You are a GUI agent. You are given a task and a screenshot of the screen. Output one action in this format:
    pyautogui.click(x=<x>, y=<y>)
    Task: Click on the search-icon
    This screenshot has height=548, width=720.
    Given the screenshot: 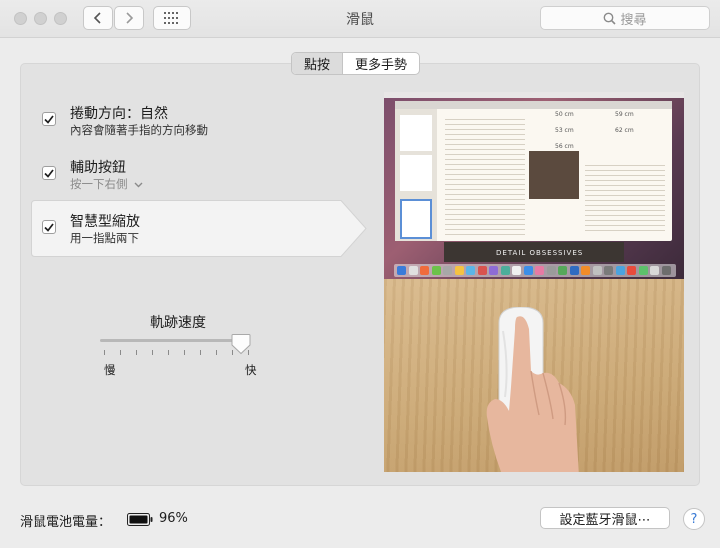 What is the action you would take?
    pyautogui.click(x=610, y=18)
    